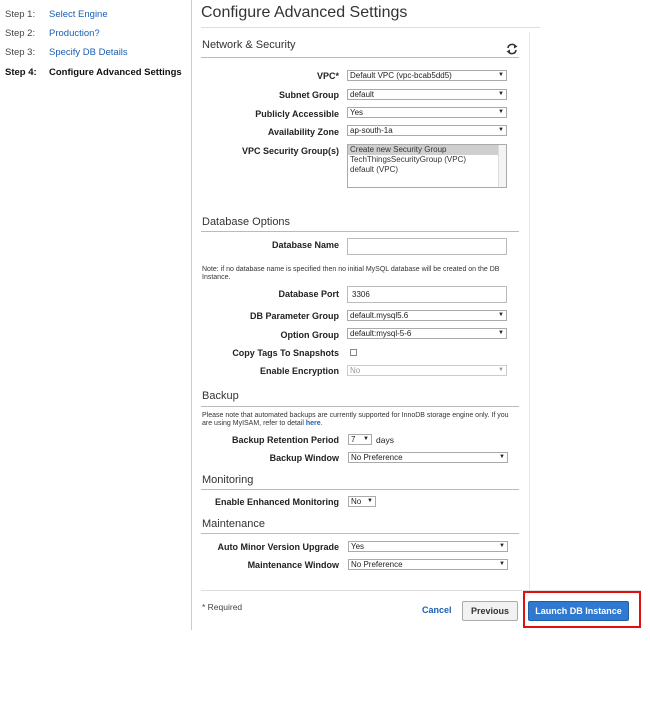  What do you see at coordinates (362, 94) in the screenshot?
I see `subnet-group-value: default` at bounding box center [362, 94].